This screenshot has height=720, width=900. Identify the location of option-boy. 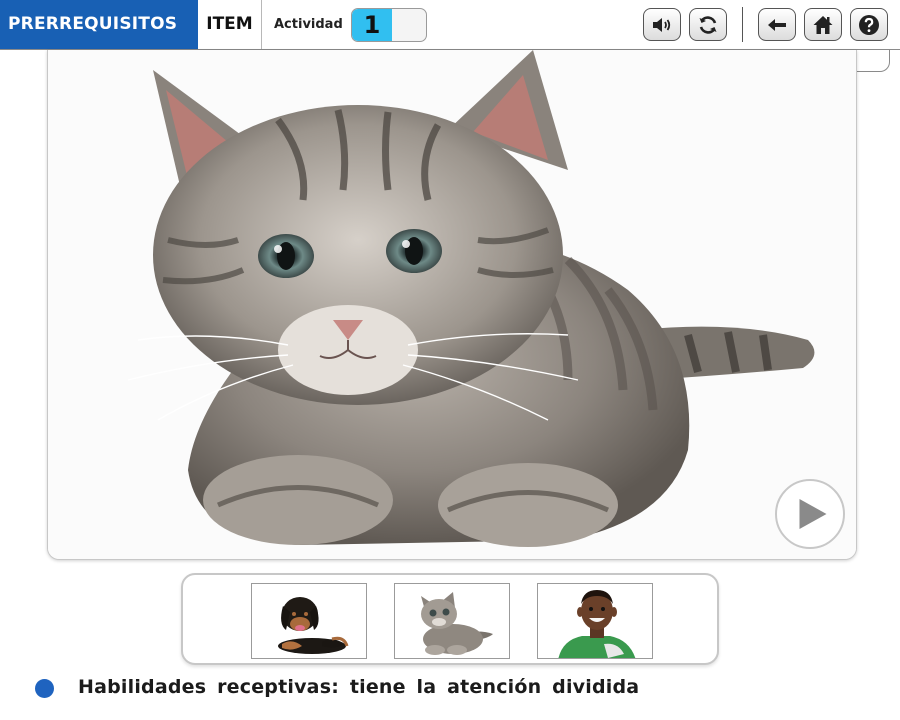
(595, 621).